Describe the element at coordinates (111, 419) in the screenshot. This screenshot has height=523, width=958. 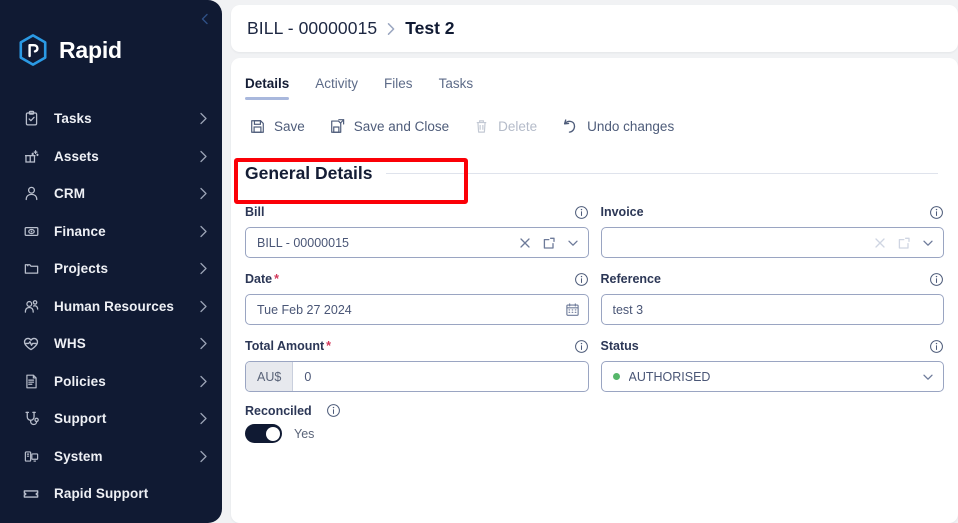
I see `sidebar-item-support: Support` at that location.